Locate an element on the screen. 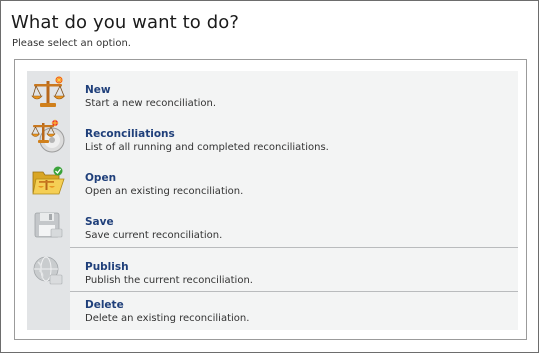  scales-new-icon is located at coordinates (48, 91).